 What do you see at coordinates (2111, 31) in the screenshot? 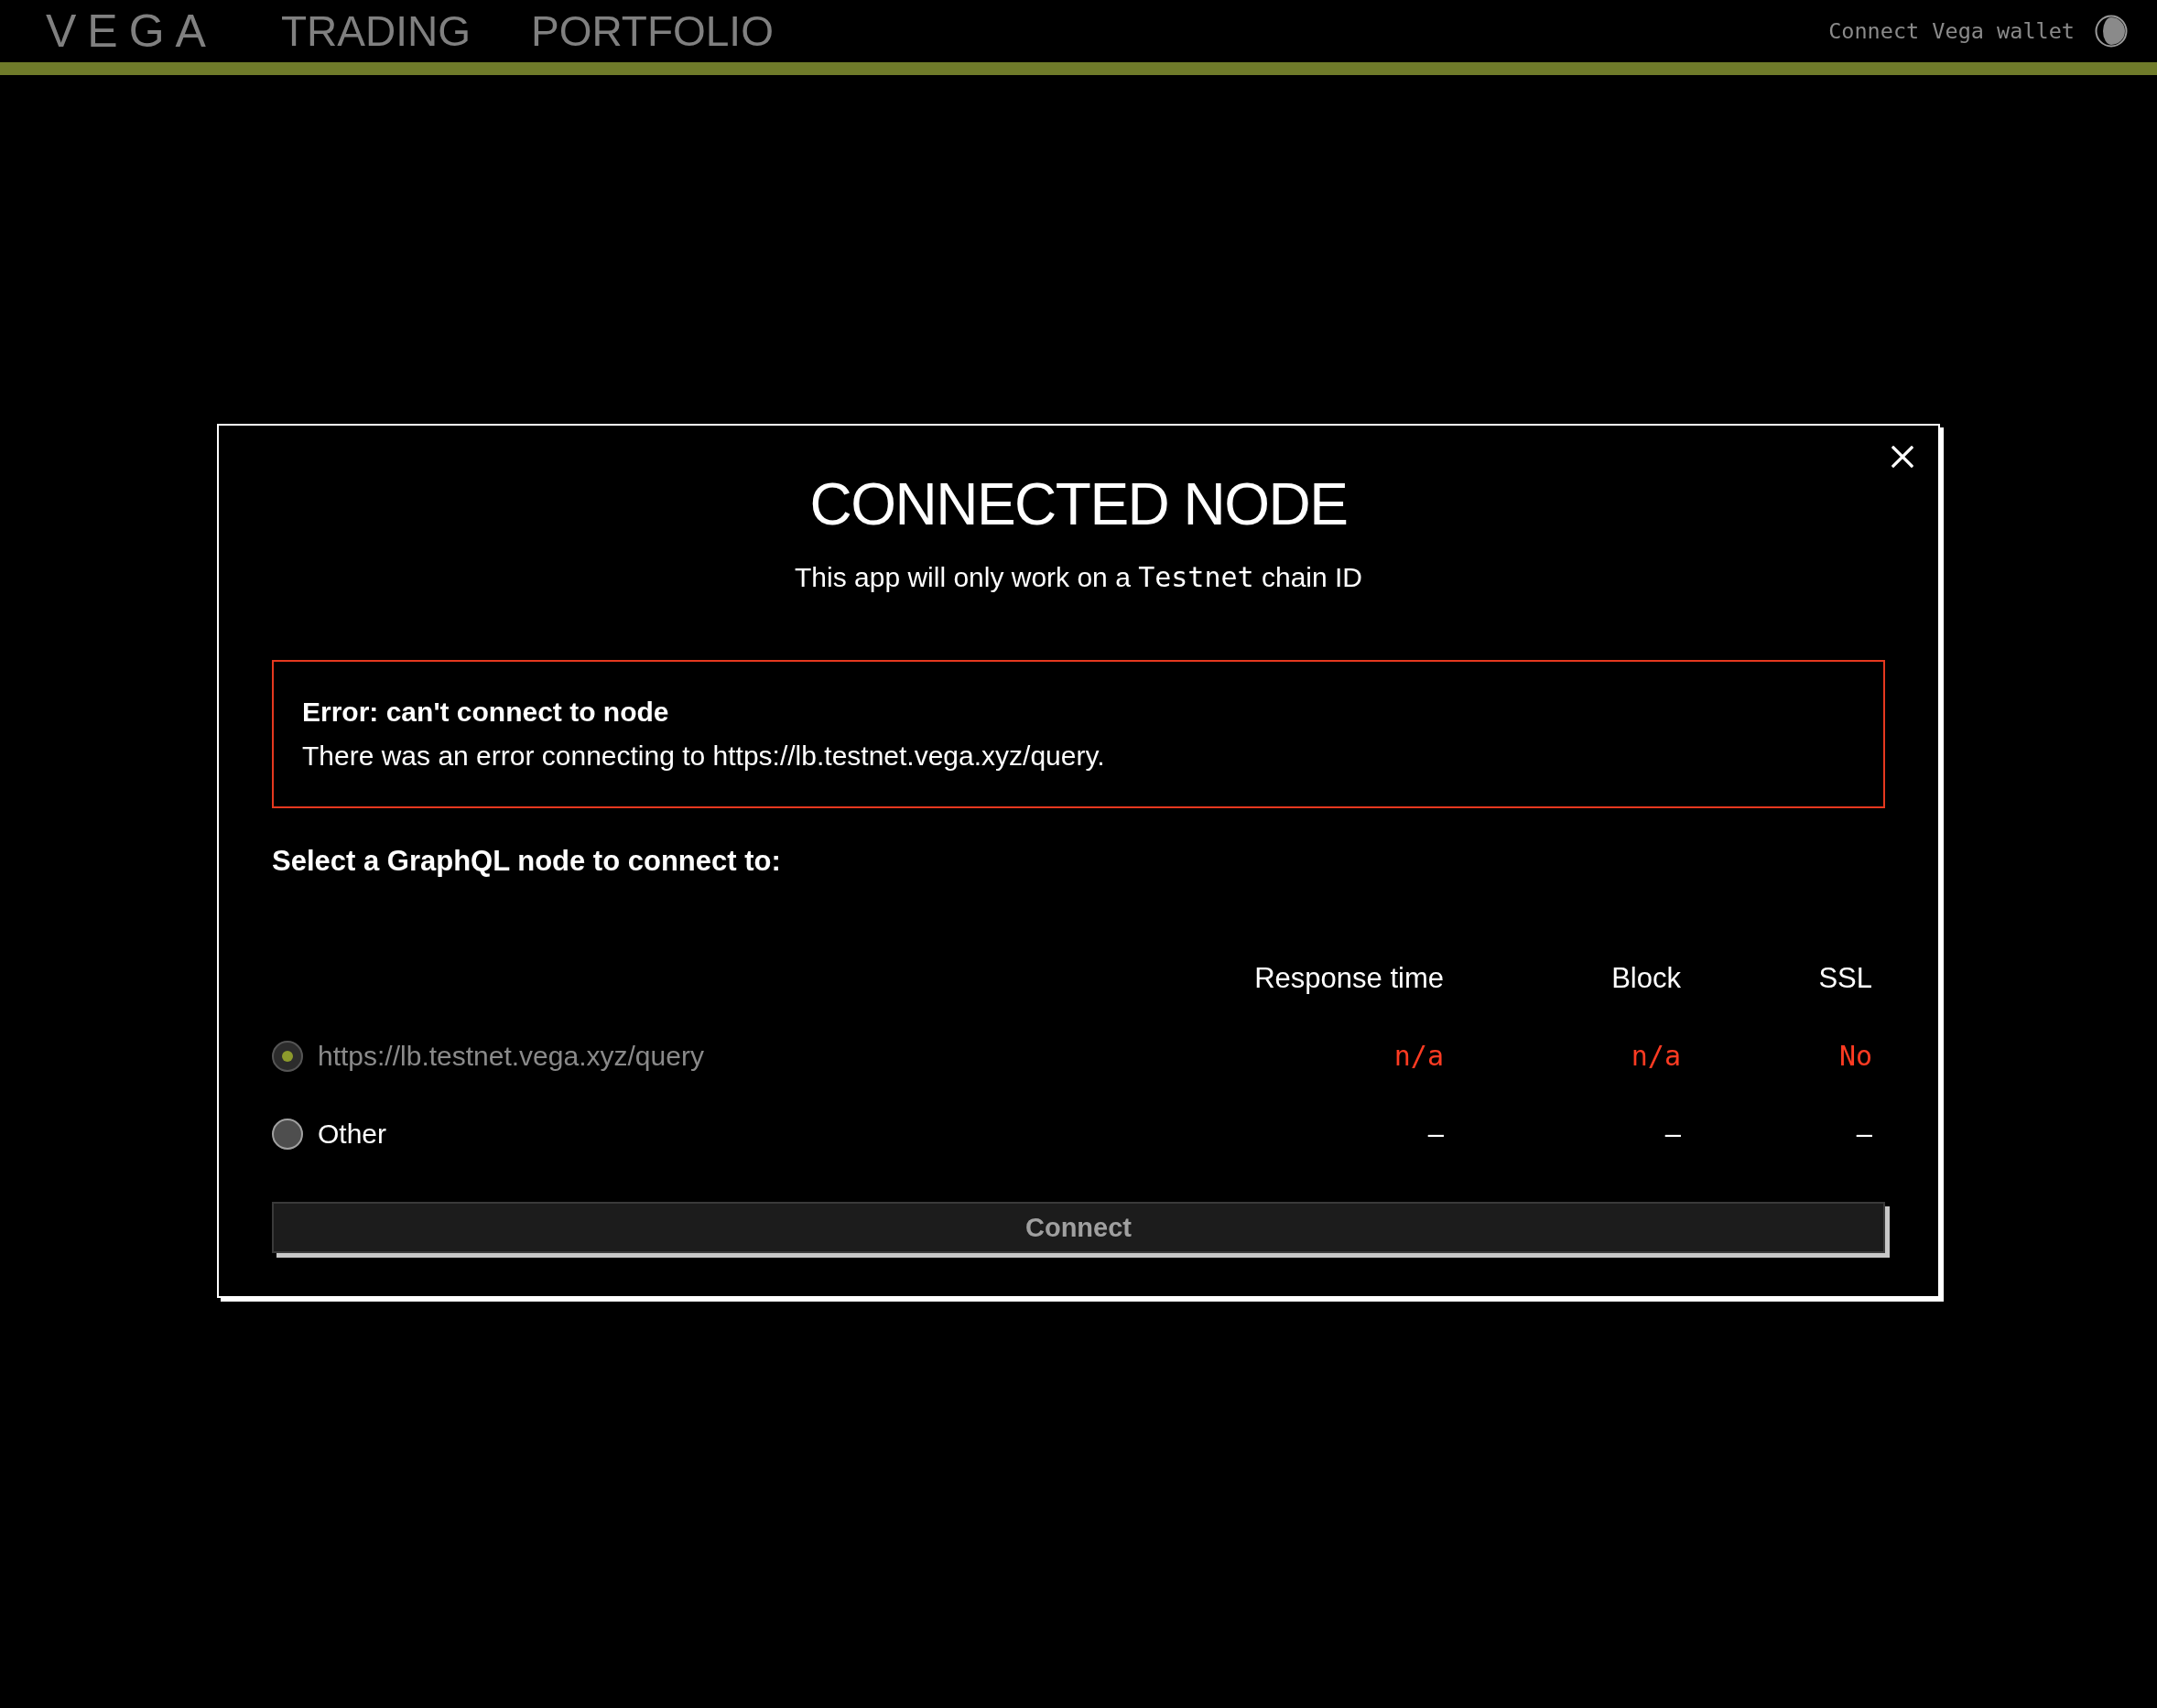
I see `contrast-icon` at bounding box center [2111, 31].